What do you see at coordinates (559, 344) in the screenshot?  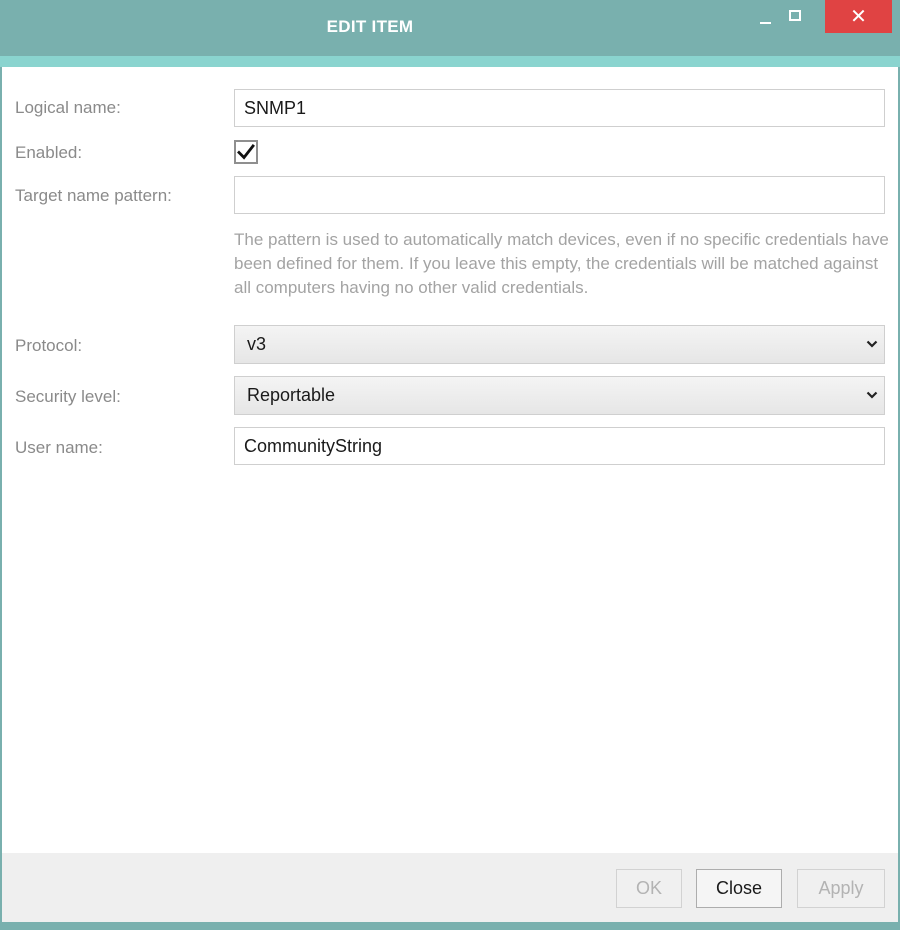 I see `protocol-select: v3` at bounding box center [559, 344].